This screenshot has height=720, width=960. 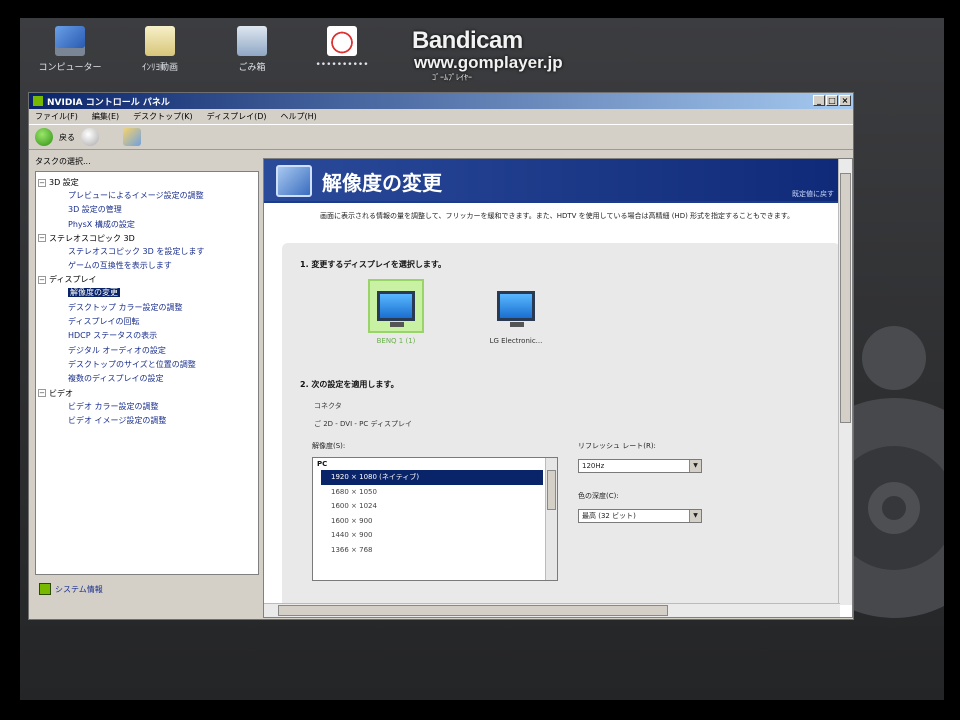 What do you see at coordinates (70, 68) in the screenshot?
I see `desktop-icon-label: コンピューター` at bounding box center [70, 68].